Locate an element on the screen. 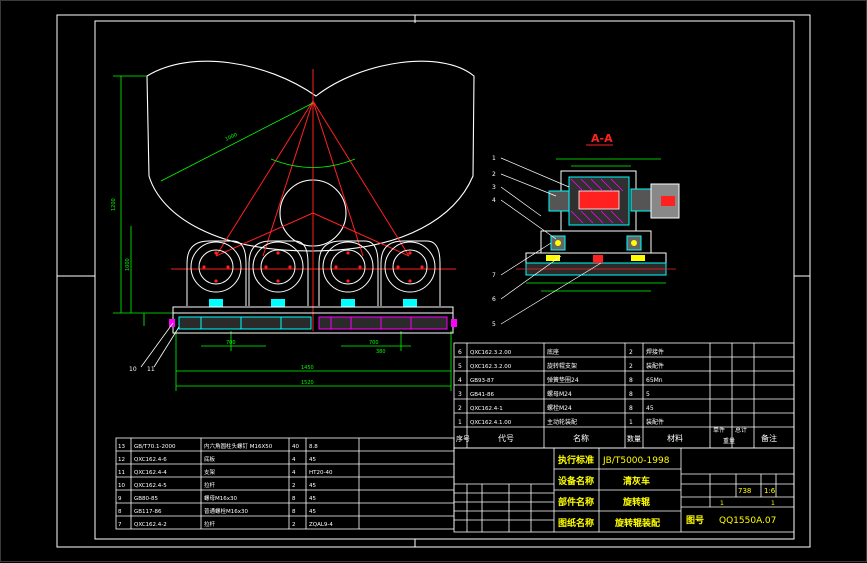 The image size is (867, 563). dim-right-span: 700 is located at coordinates (374, 343).